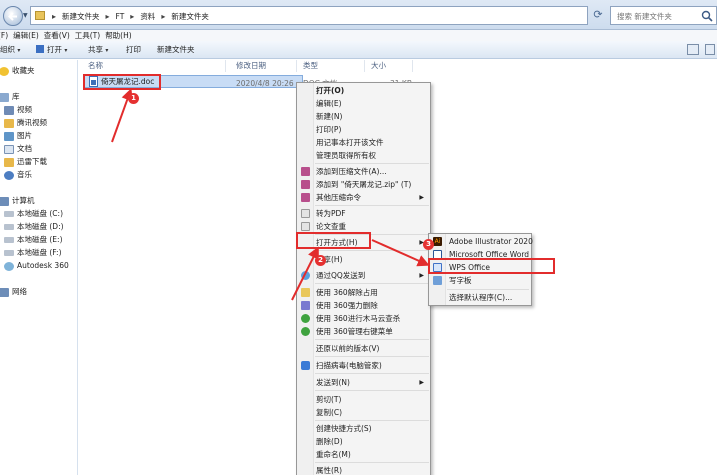 This screenshot has height=475, width=717. Describe the element at coordinates (133, 98) in the screenshot. I see `step-badge: 1` at that location.